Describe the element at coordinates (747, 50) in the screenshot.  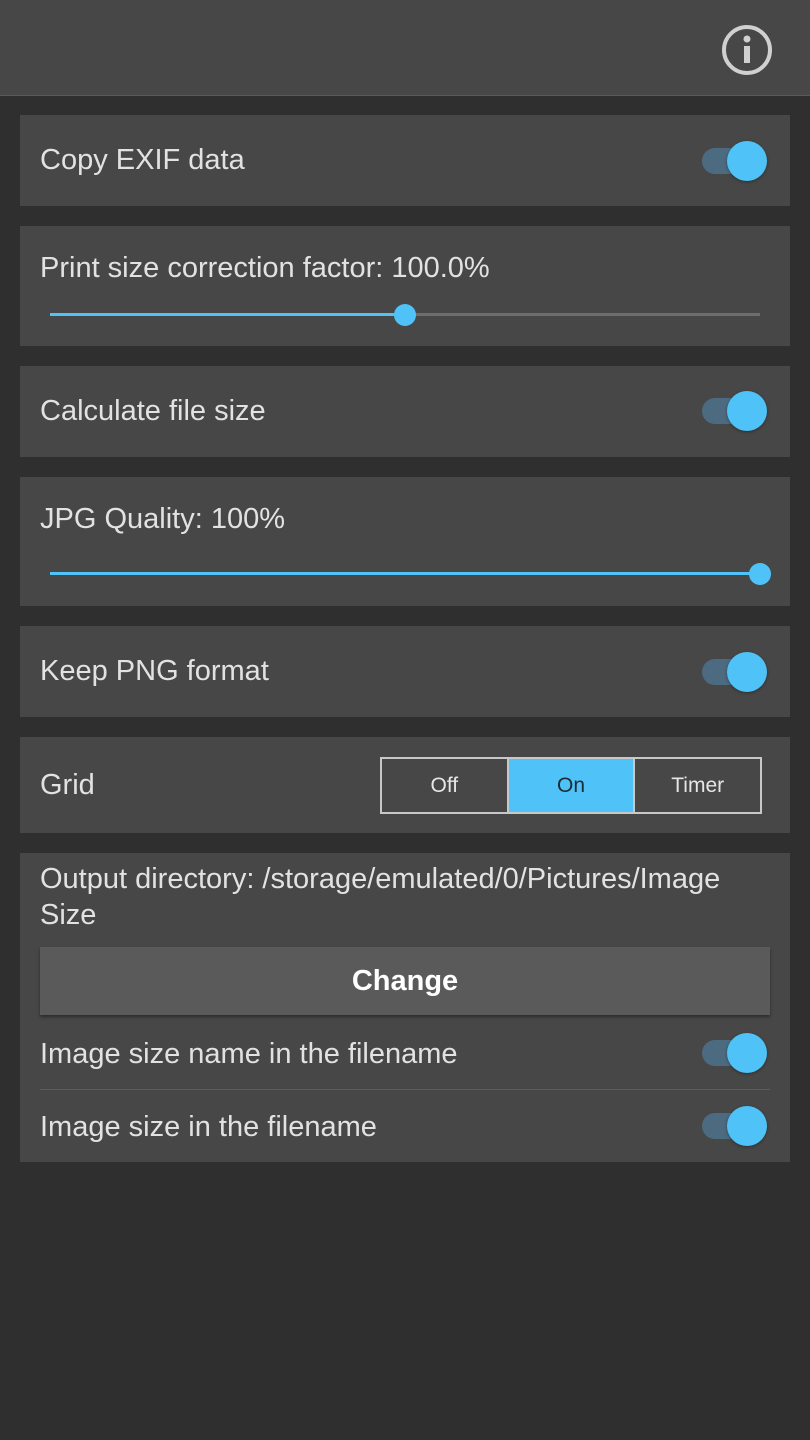
I see `info-icon` at that location.